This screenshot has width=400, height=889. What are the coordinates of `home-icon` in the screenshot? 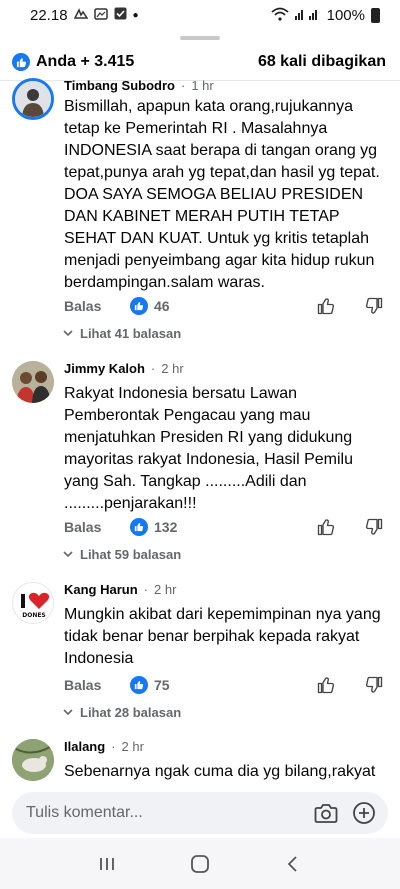 It's located at (200, 864).